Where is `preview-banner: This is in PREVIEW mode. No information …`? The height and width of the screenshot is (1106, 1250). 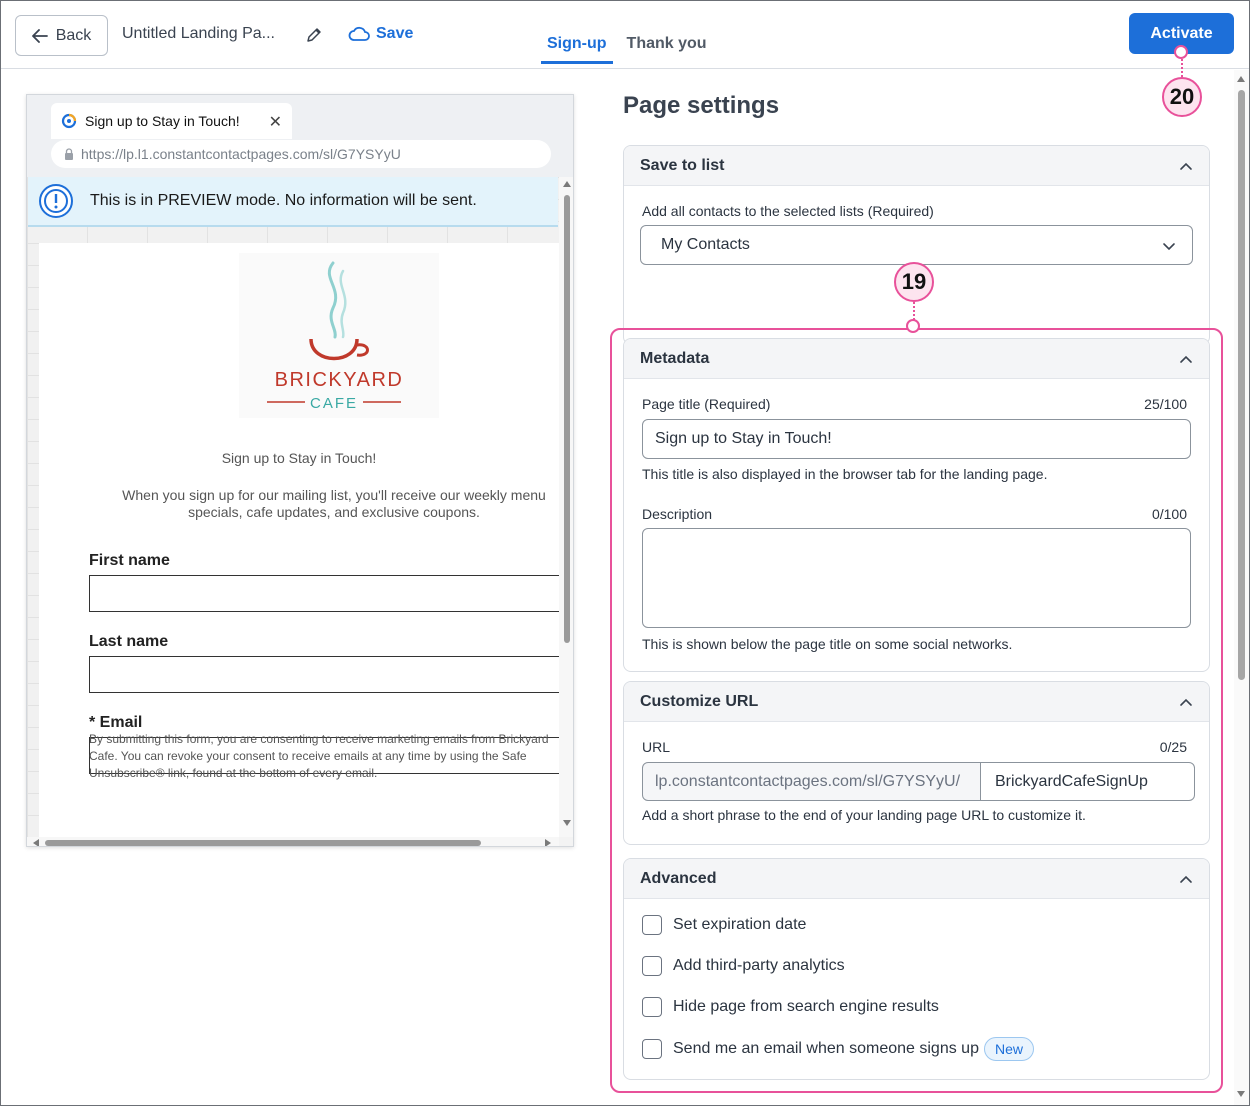 preview-banner: This is in PREVIEW mode. No information … is located at coordinates (293, 202).